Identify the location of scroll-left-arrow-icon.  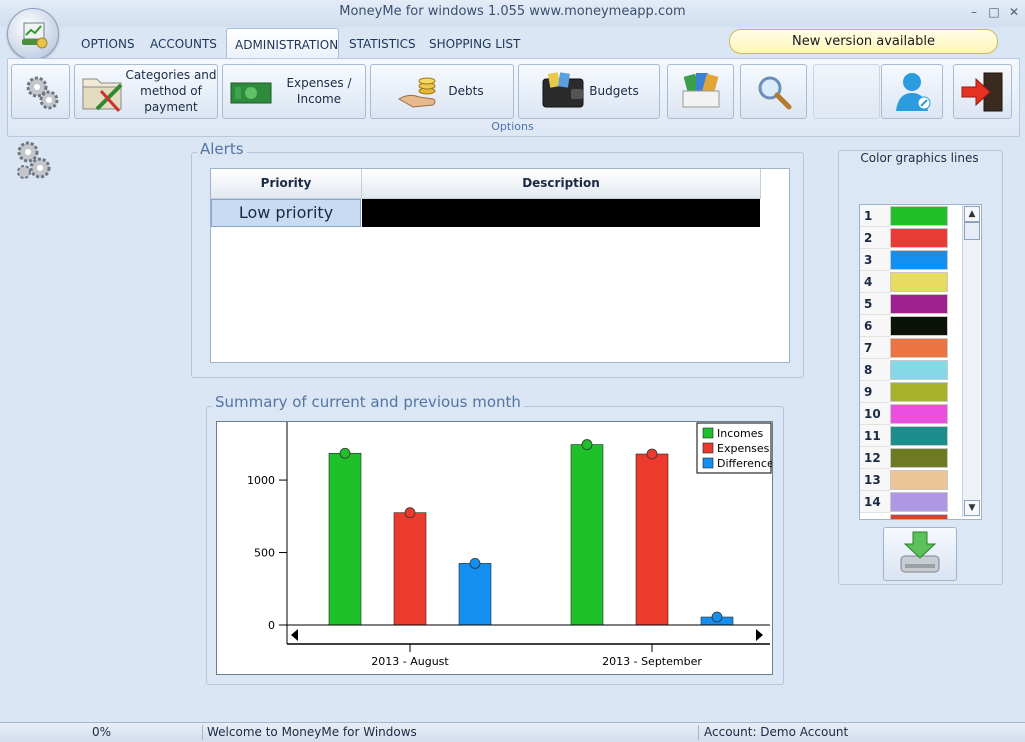
(294, 635).